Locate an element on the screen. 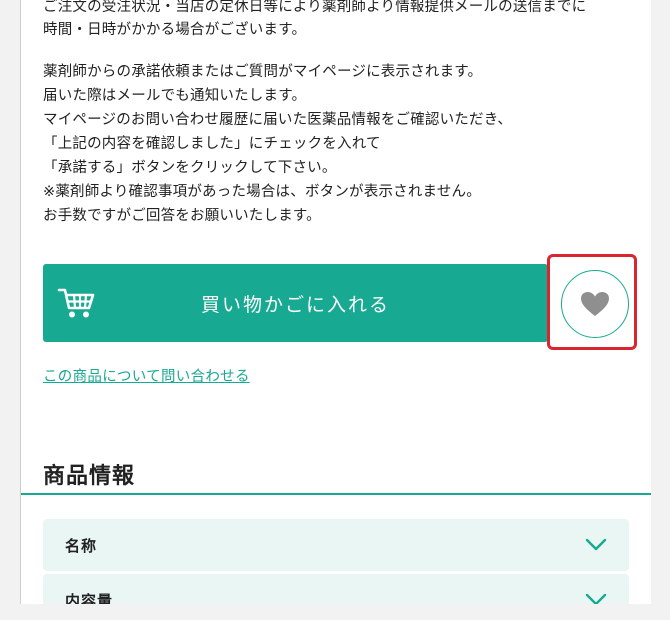 Image resolution: width=670 pixels, height=620 pixels. notice-line: 「上記の内容を確認しました」にチェックを入れて is located at coordinates (212, 144).